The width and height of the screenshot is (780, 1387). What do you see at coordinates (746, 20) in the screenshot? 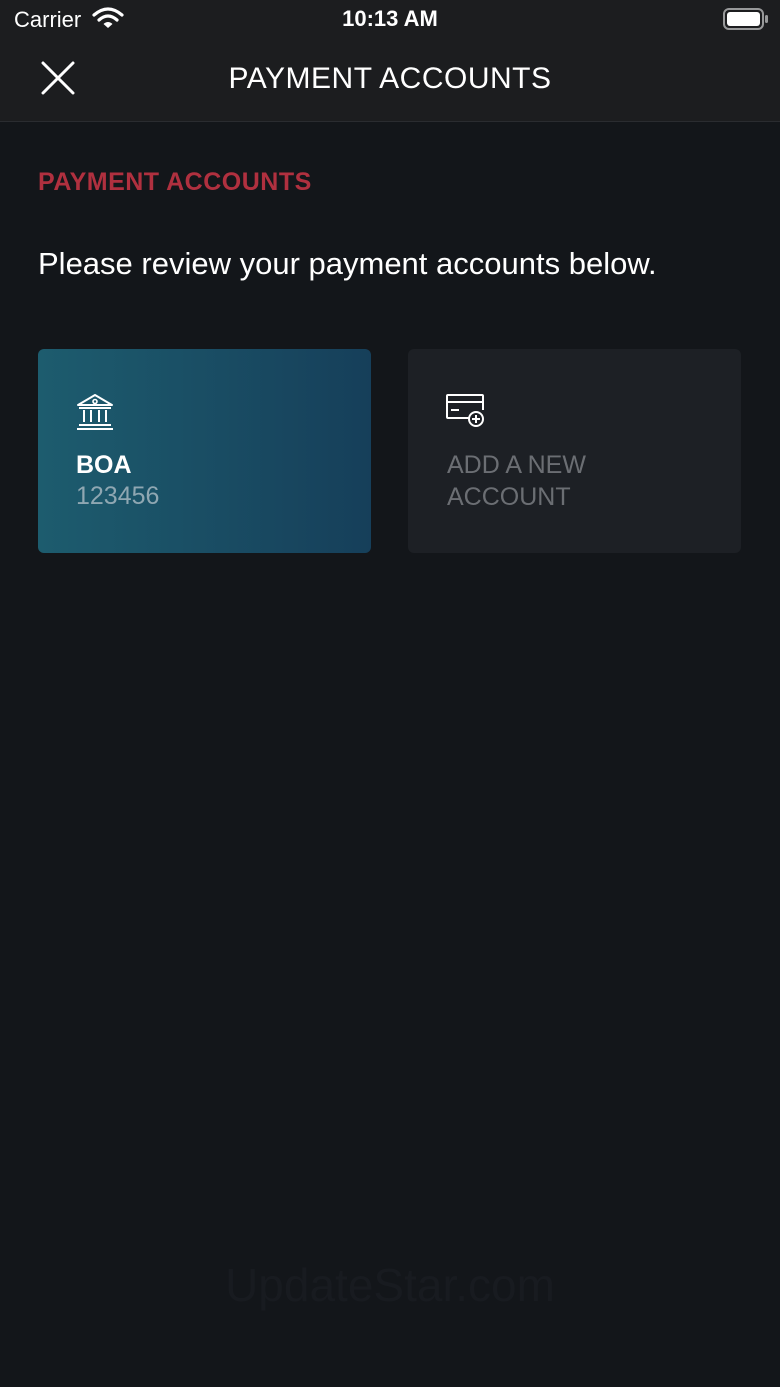
I see `battery-icon` at bounding box center [746, 20].